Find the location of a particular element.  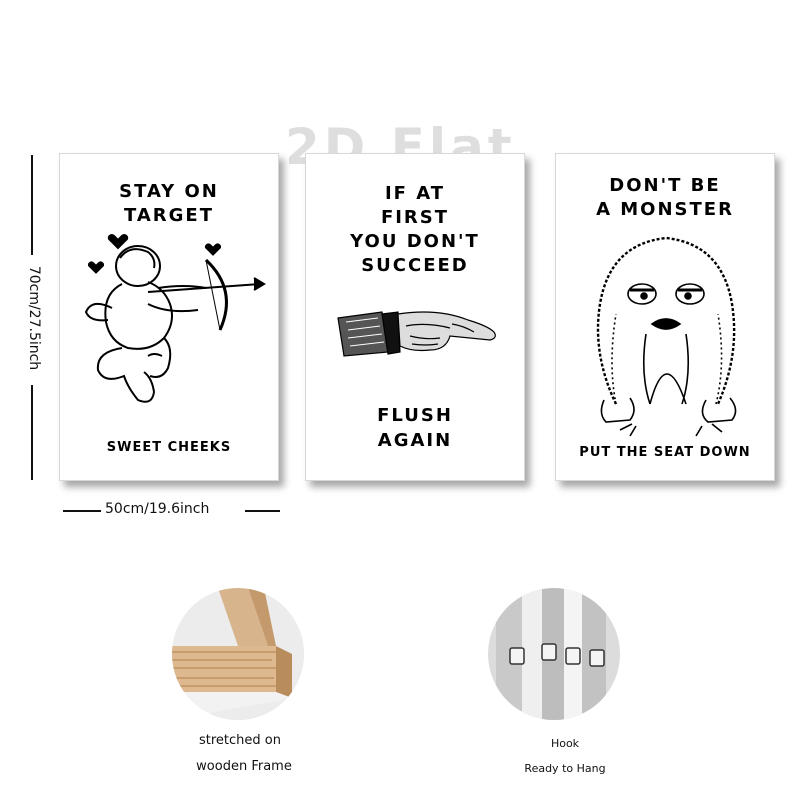

frame-caption-line: stretched on is located at coordinates (240, 740).